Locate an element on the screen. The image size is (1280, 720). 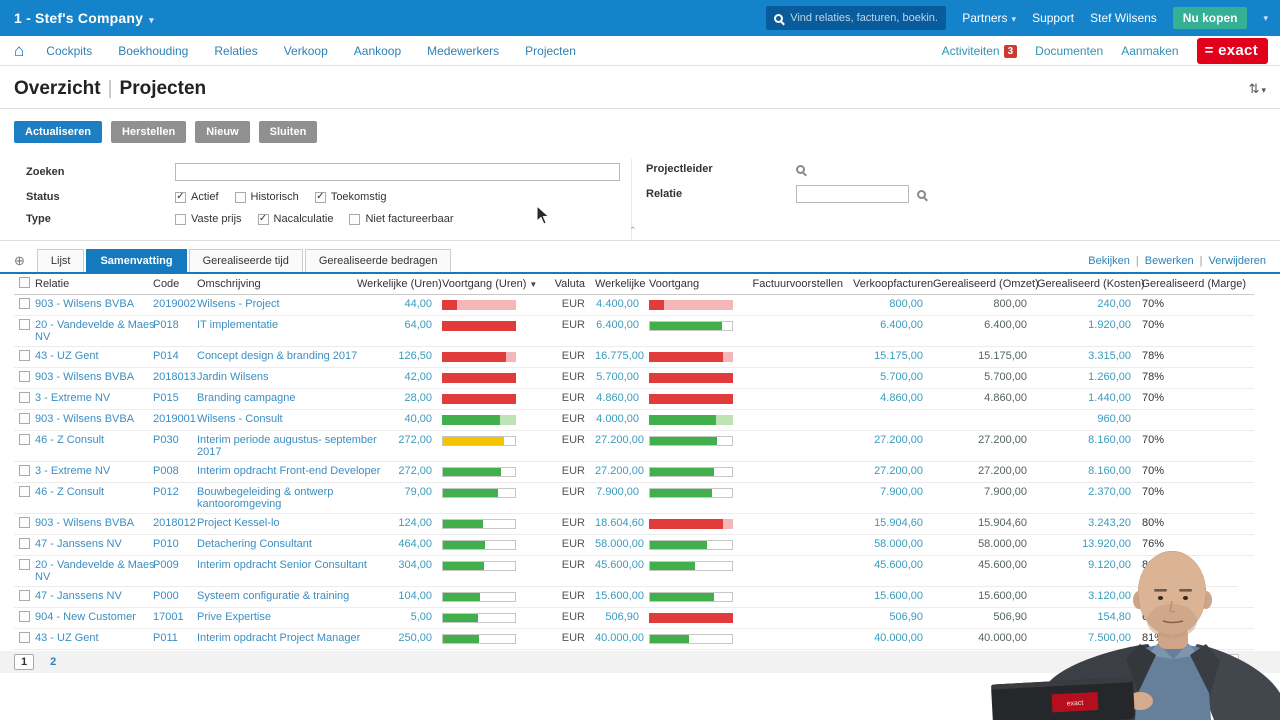
type-option-vaste-prijs: Vaste prijs is located at coordinates (208, 219).